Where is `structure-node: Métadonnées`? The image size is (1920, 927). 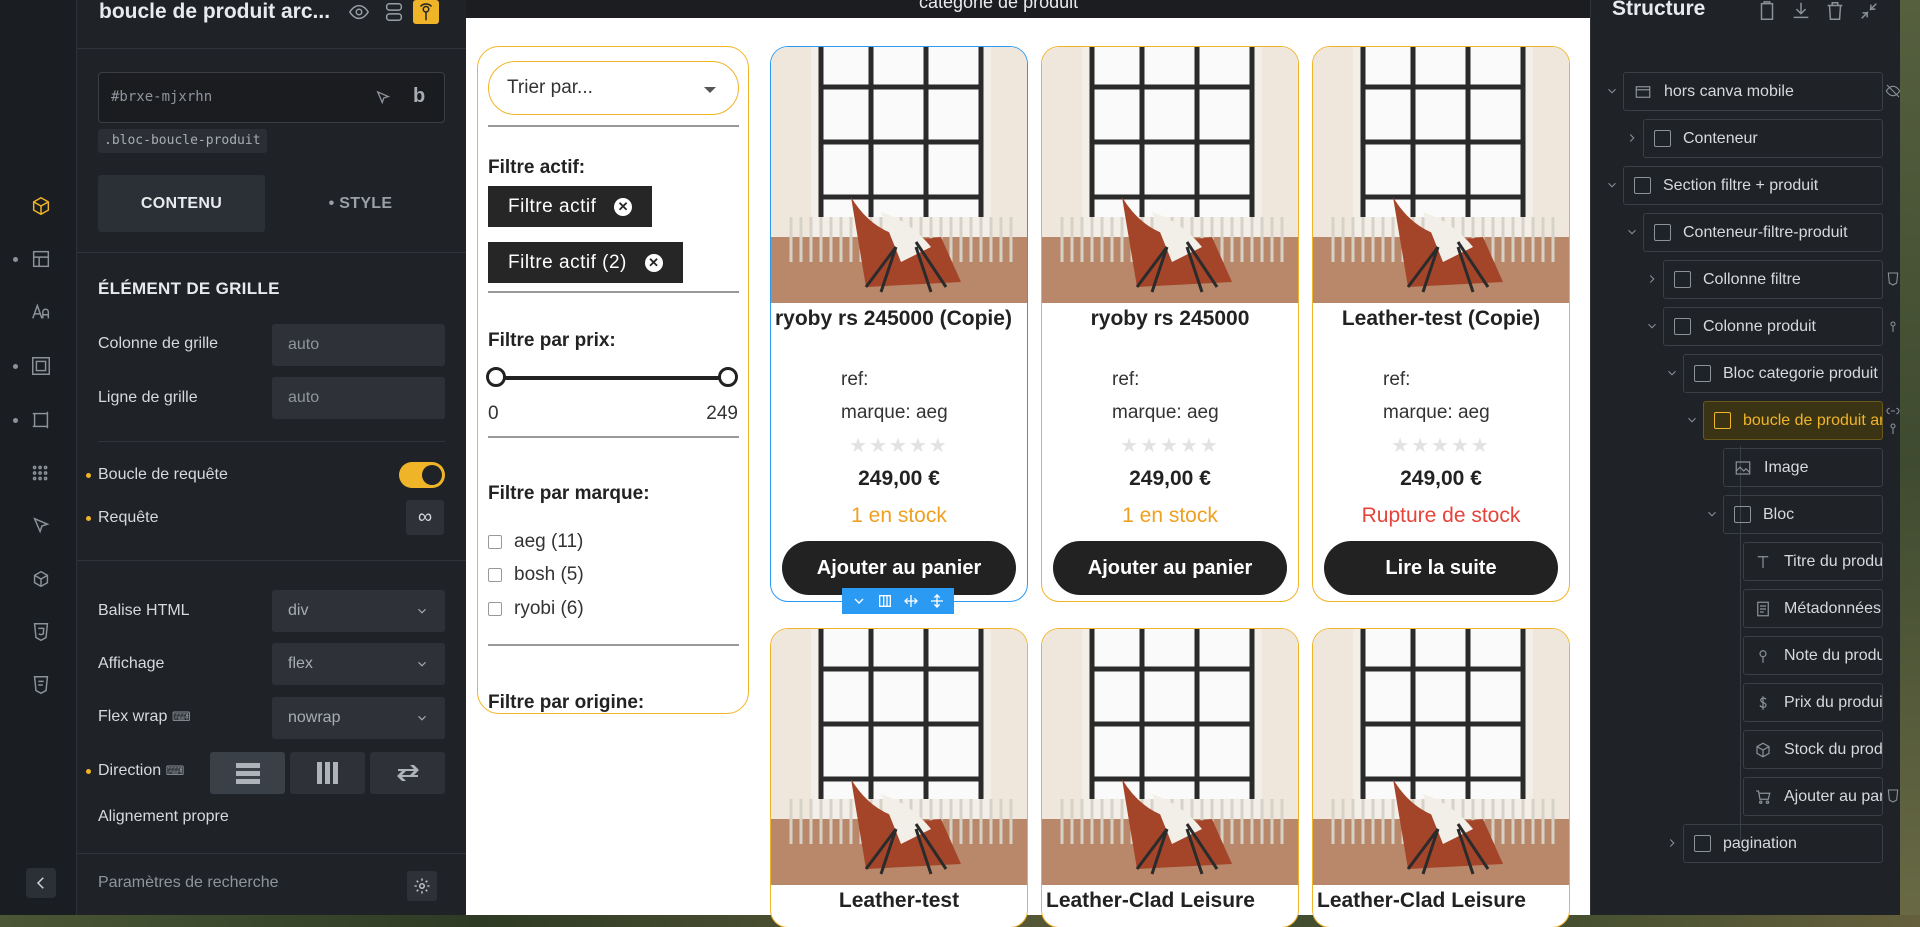 structure-node: Métadonnées is located at coordinates (1813, 608).